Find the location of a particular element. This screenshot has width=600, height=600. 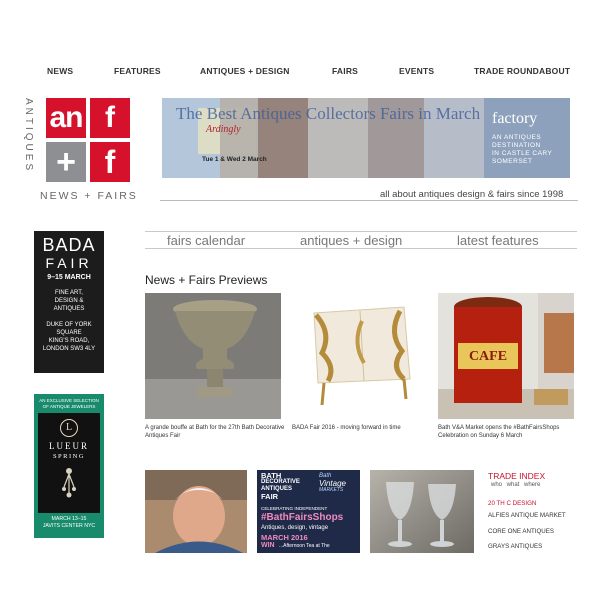

previews-heading: News + Fairs Previews is located at coordinates (206, 280).